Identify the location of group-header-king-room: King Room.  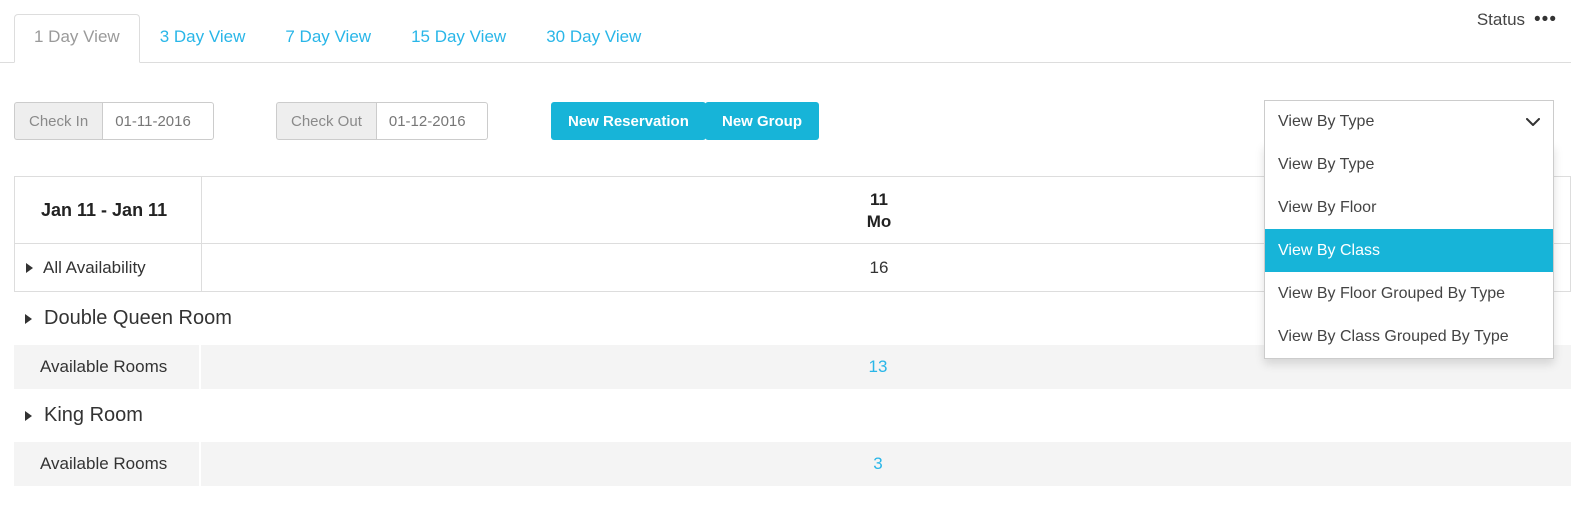
(792, 415).